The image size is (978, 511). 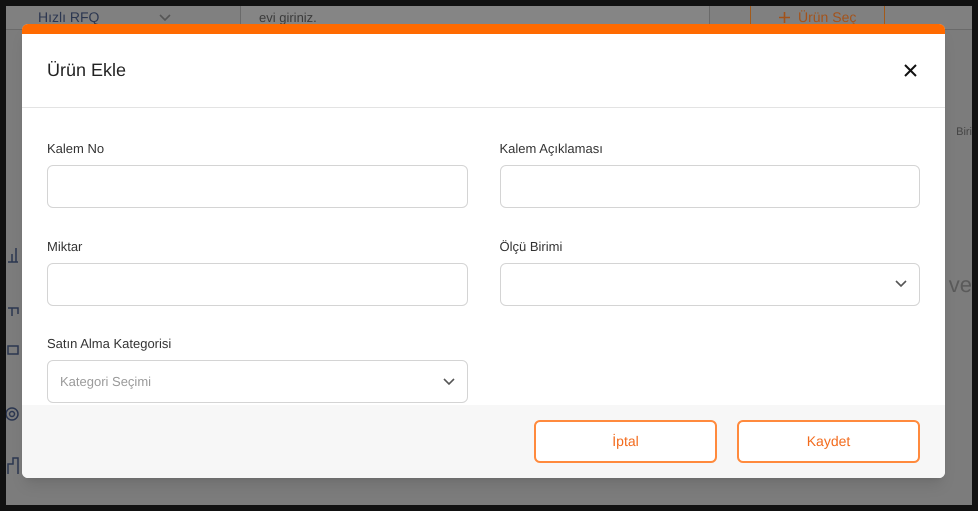 What do you see at coordinates (964, 132) in the screenshot?
I see `background-text: Biri` at bounding box center [964, 132].